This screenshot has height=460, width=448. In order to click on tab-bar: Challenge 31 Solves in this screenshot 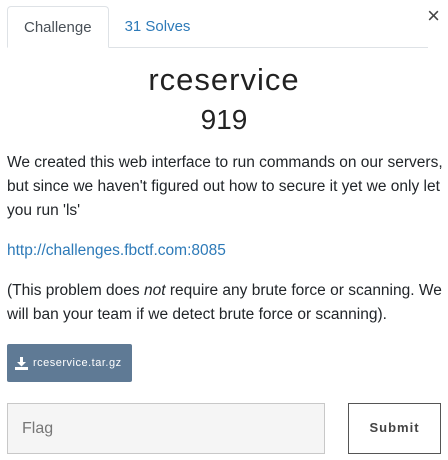, I will do `click(217, 27)`.